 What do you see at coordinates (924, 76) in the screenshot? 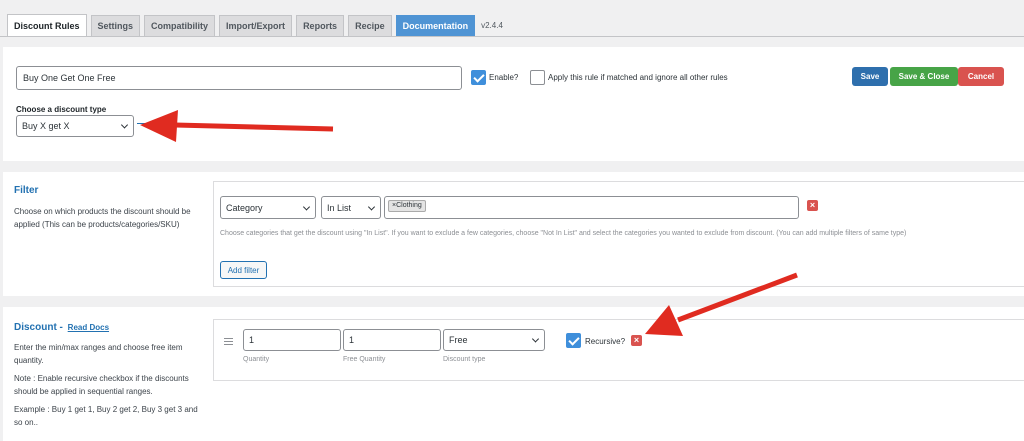
I see `save-close-button: Save & Close` at bounding box center [924, 76].